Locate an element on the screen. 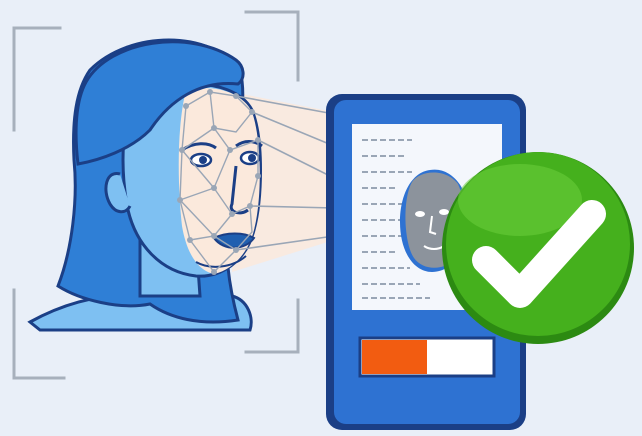 The width and height of the screenshot is (642, 436). progress-fill is located at coordinates (394, 357).